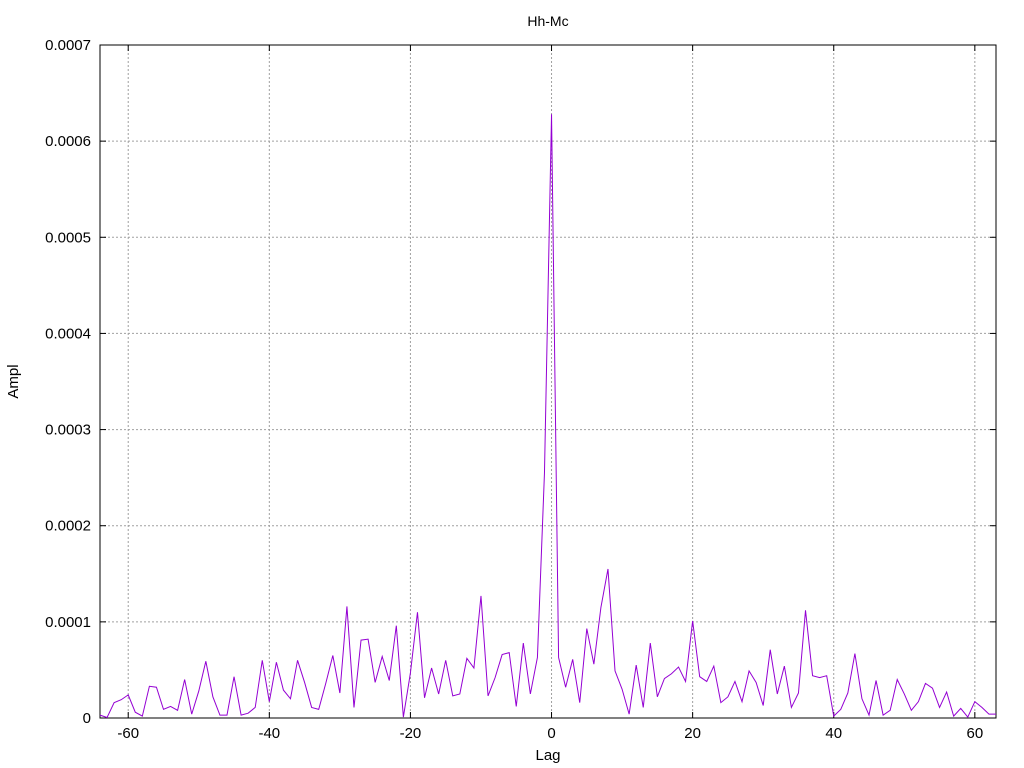 The width and height of the screenshot is (1024, 768). I want to click on x-tick-label: -60, so click(128, 733).